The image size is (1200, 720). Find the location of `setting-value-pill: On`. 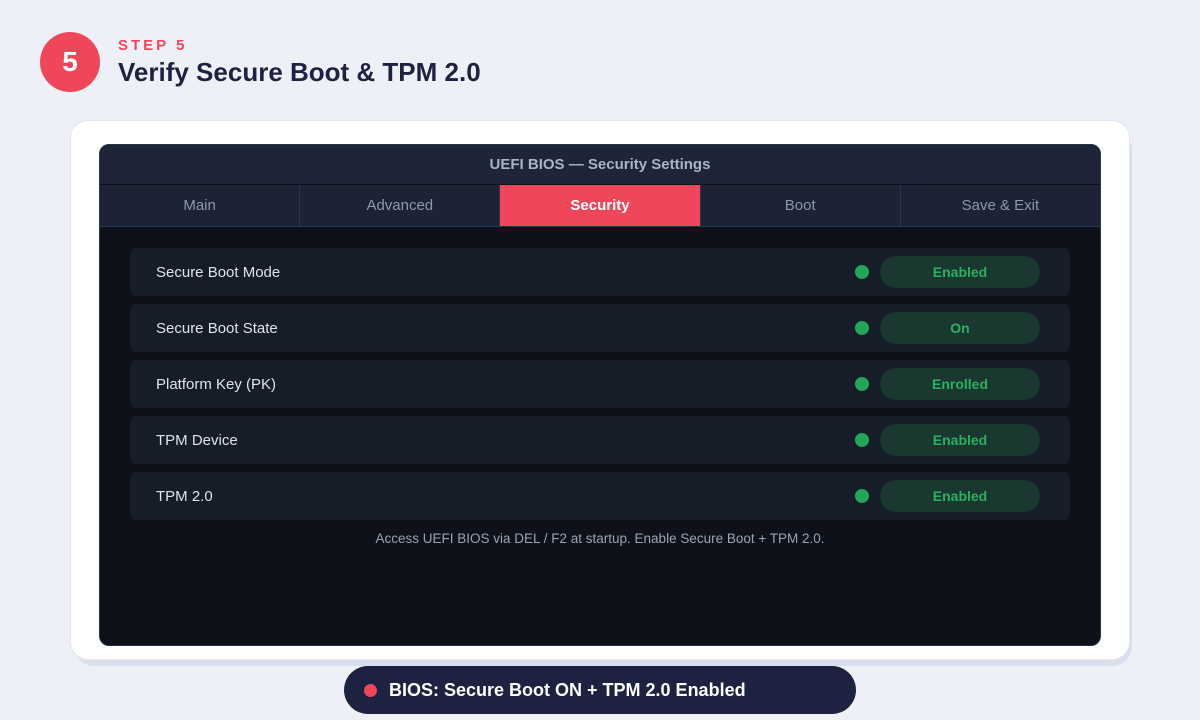

setting-value-pill: On is located at coordinates (960, 328).